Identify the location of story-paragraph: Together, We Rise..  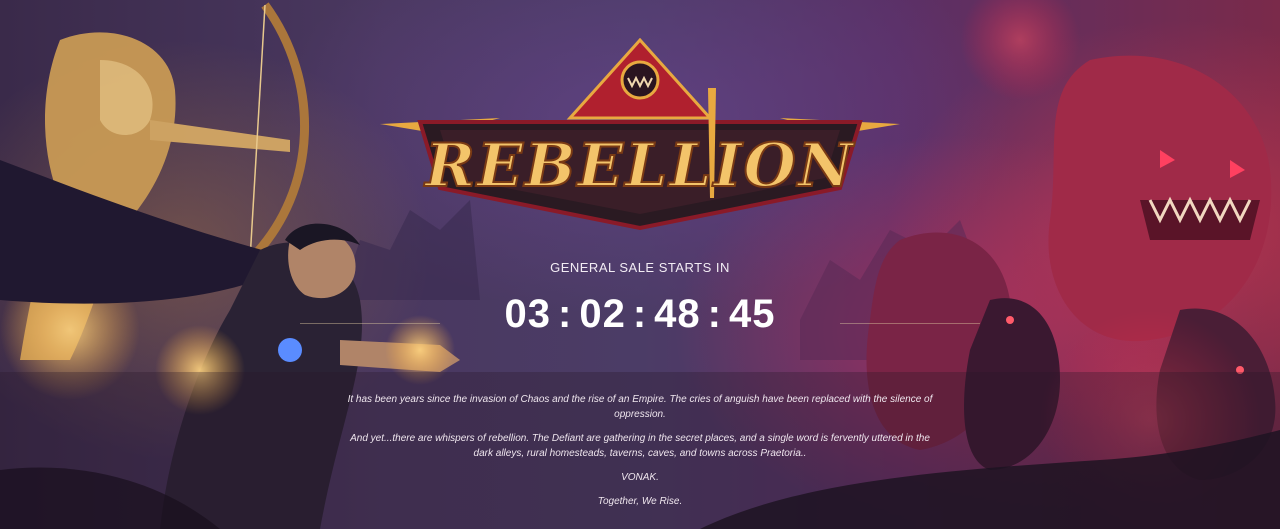
(640, 501).